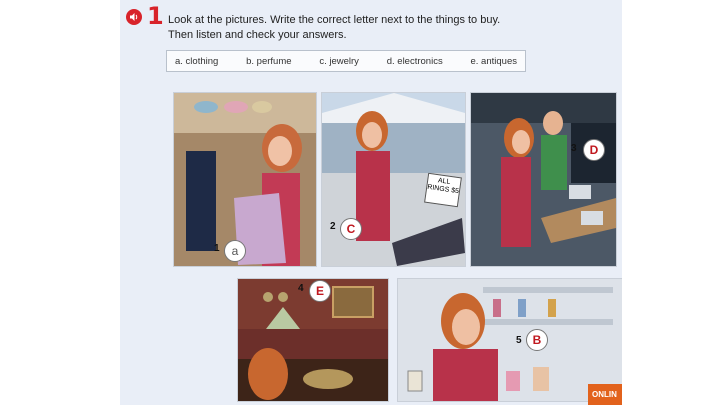  What do you see at coordinates (393, 179) in the screenshot?
I see `photo-jewelry-stall: ALL RINGS $5 2 C` at bounding box center [393, 179].